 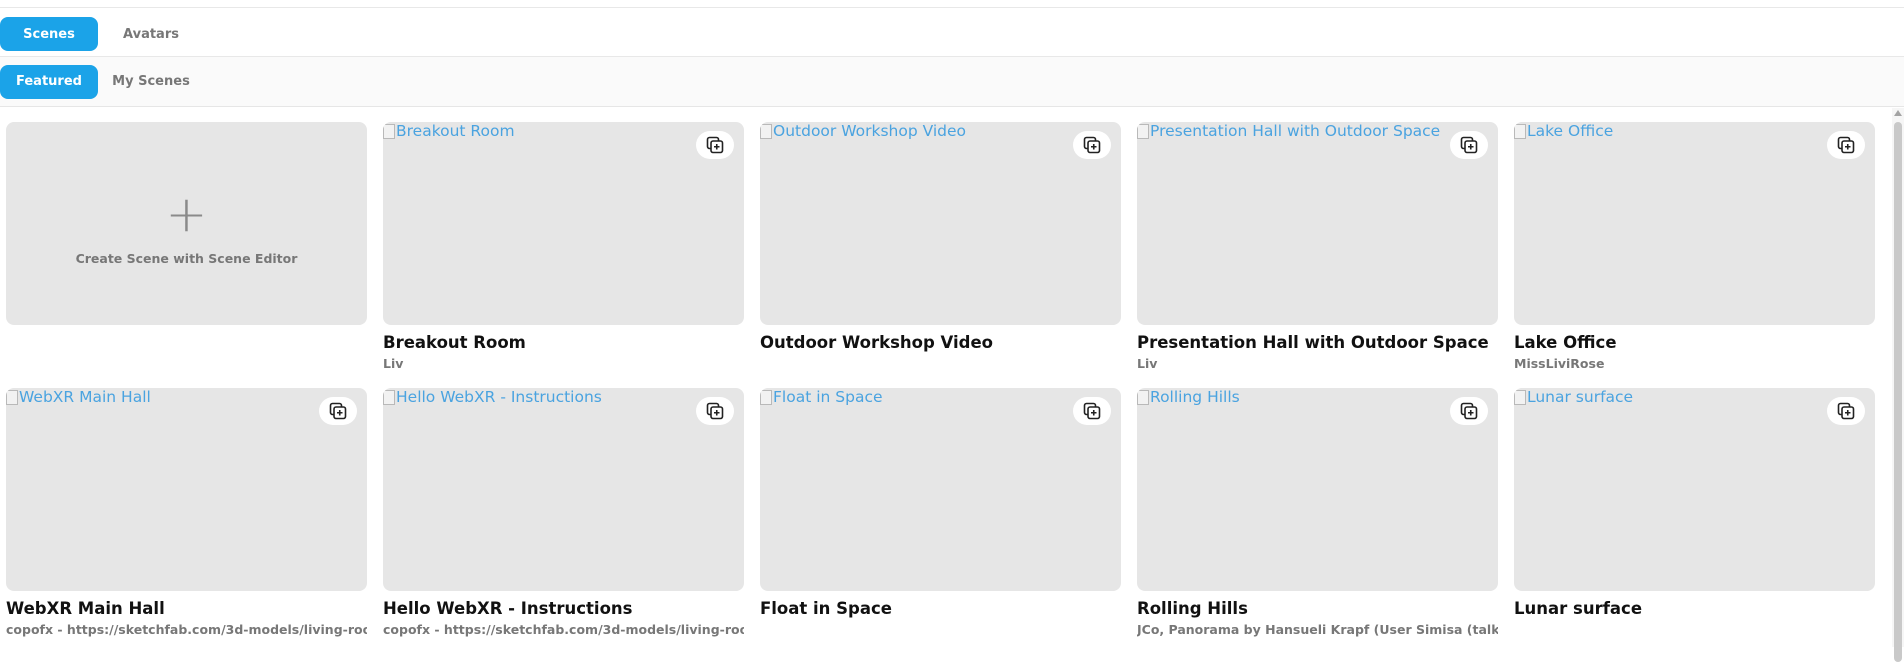 What do you see at coordinates (1898, 392) in the screenshot?
I see `scrollbar-thumb` at bounding box center [1898, 392].